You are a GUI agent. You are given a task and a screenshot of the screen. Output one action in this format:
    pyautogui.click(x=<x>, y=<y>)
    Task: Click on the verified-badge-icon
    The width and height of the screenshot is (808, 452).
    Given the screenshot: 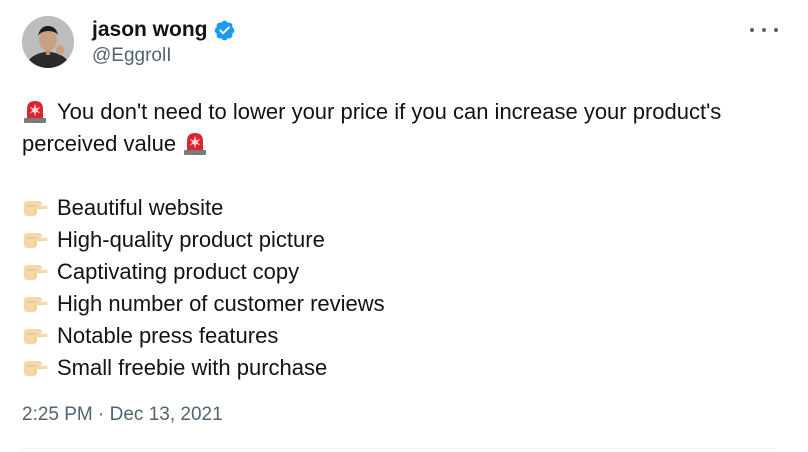 What is the action you would take?
    pyautogui.click(x=224, y=30)
    